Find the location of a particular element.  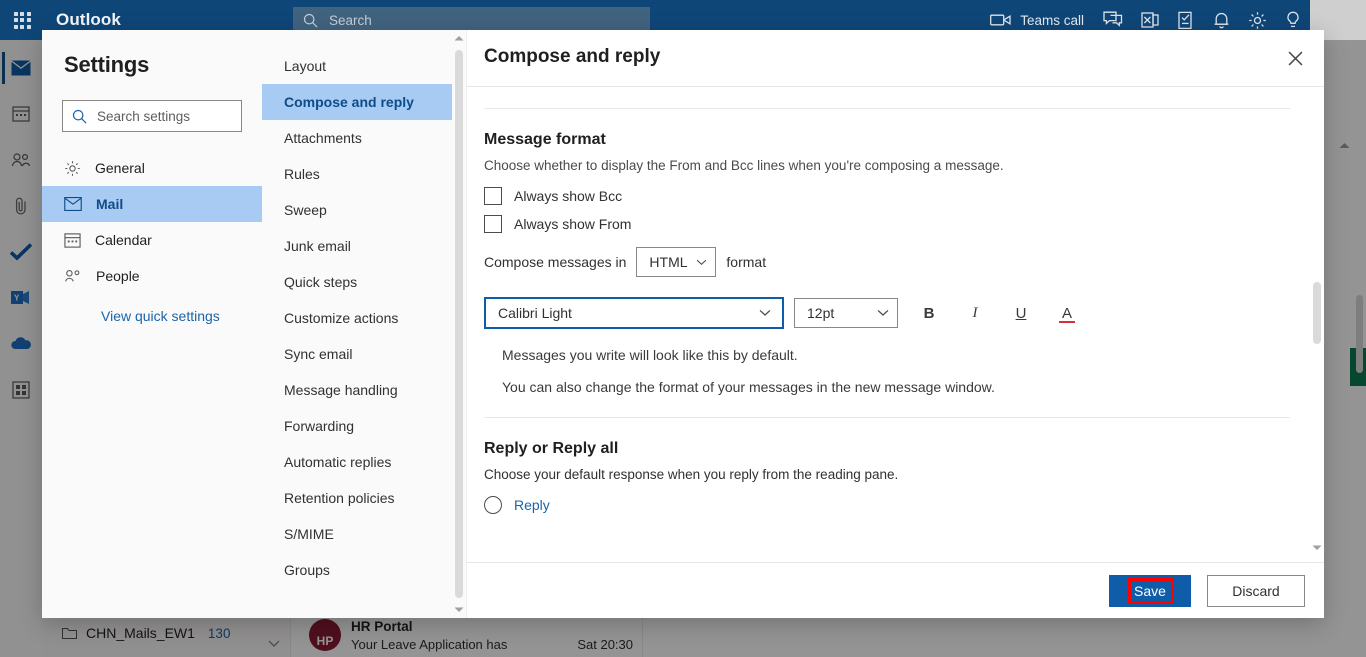

compose-format-dropdown: HTML is located at coordinates (676, 262).